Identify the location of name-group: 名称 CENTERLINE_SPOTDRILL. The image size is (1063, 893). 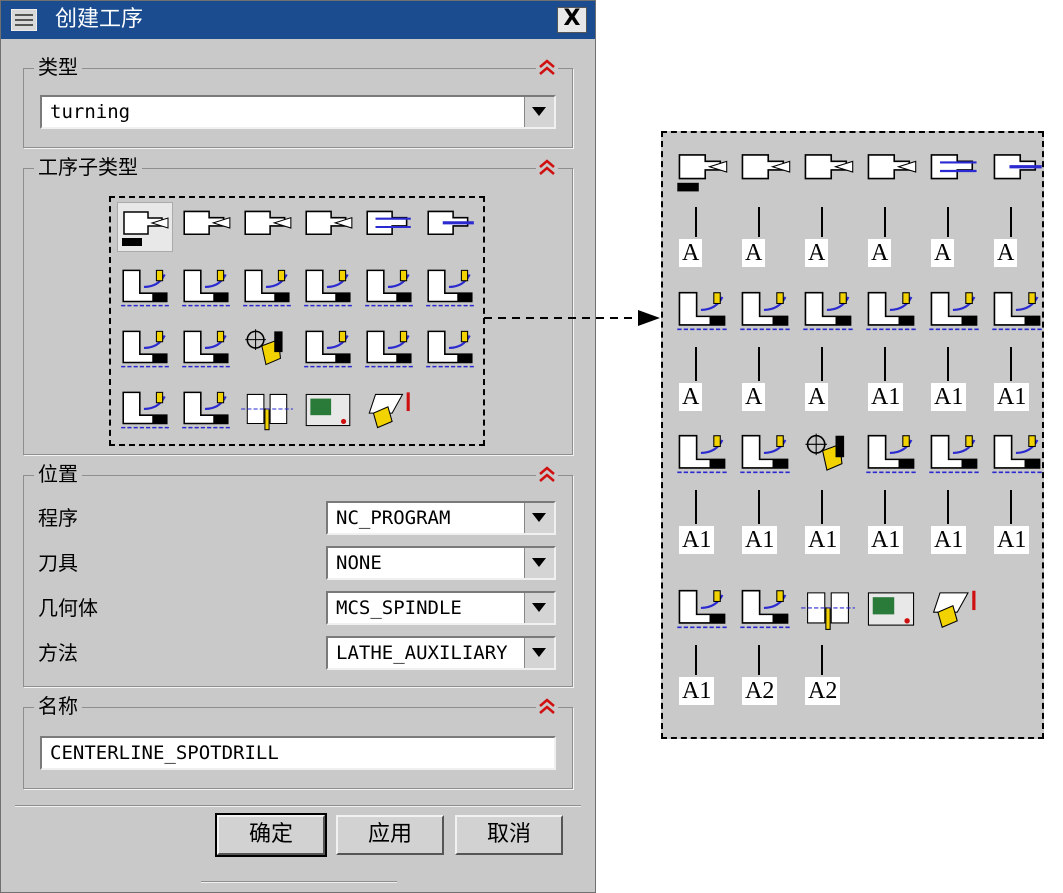
(298, 740).